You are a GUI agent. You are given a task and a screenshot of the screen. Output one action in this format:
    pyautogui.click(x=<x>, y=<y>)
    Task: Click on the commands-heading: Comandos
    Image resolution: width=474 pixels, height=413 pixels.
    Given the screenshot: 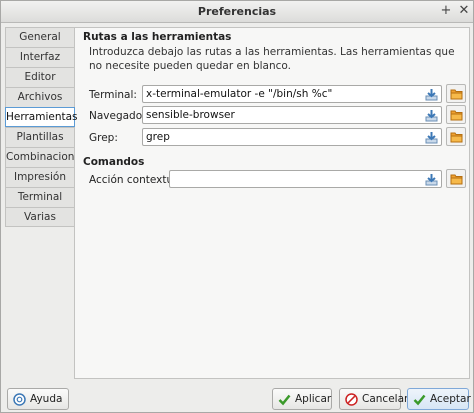 What is the action you would take?
    pyautogui.click(x=114, y=162)
    